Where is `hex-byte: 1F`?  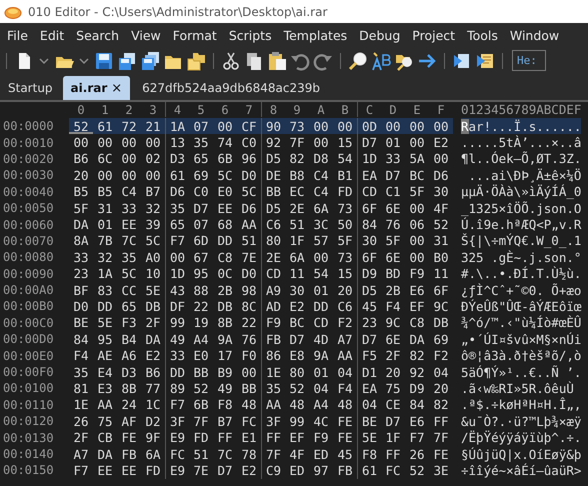 hex-byte: 1F is located at coordinates (297, 241).